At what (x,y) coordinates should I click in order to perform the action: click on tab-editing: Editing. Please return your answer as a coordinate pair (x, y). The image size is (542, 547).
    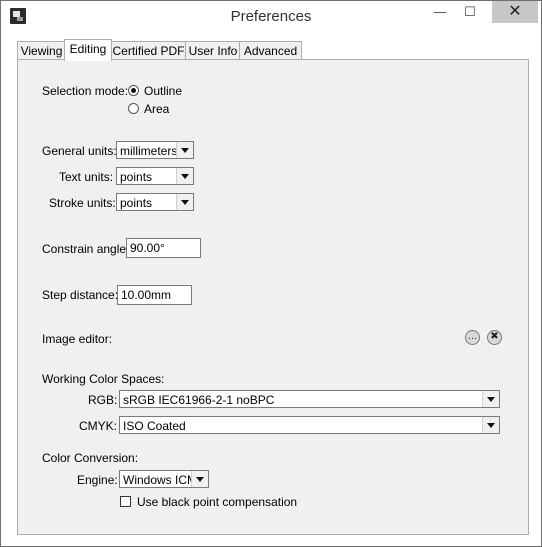
    Looking at the image, I should click on (88, 50).